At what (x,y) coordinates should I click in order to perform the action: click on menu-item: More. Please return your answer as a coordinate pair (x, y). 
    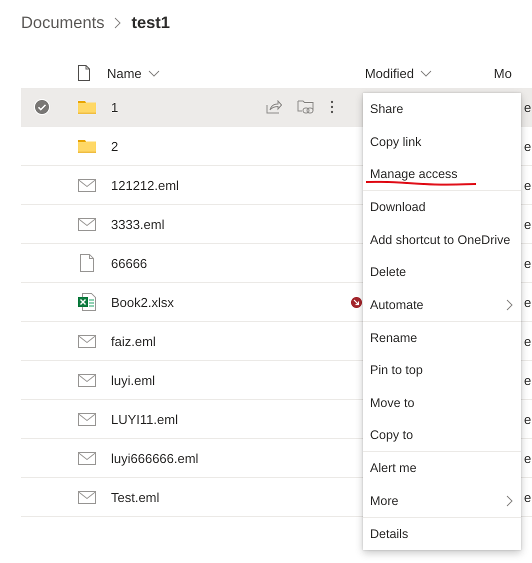
    Looking at the image, I should click on (442, 501).